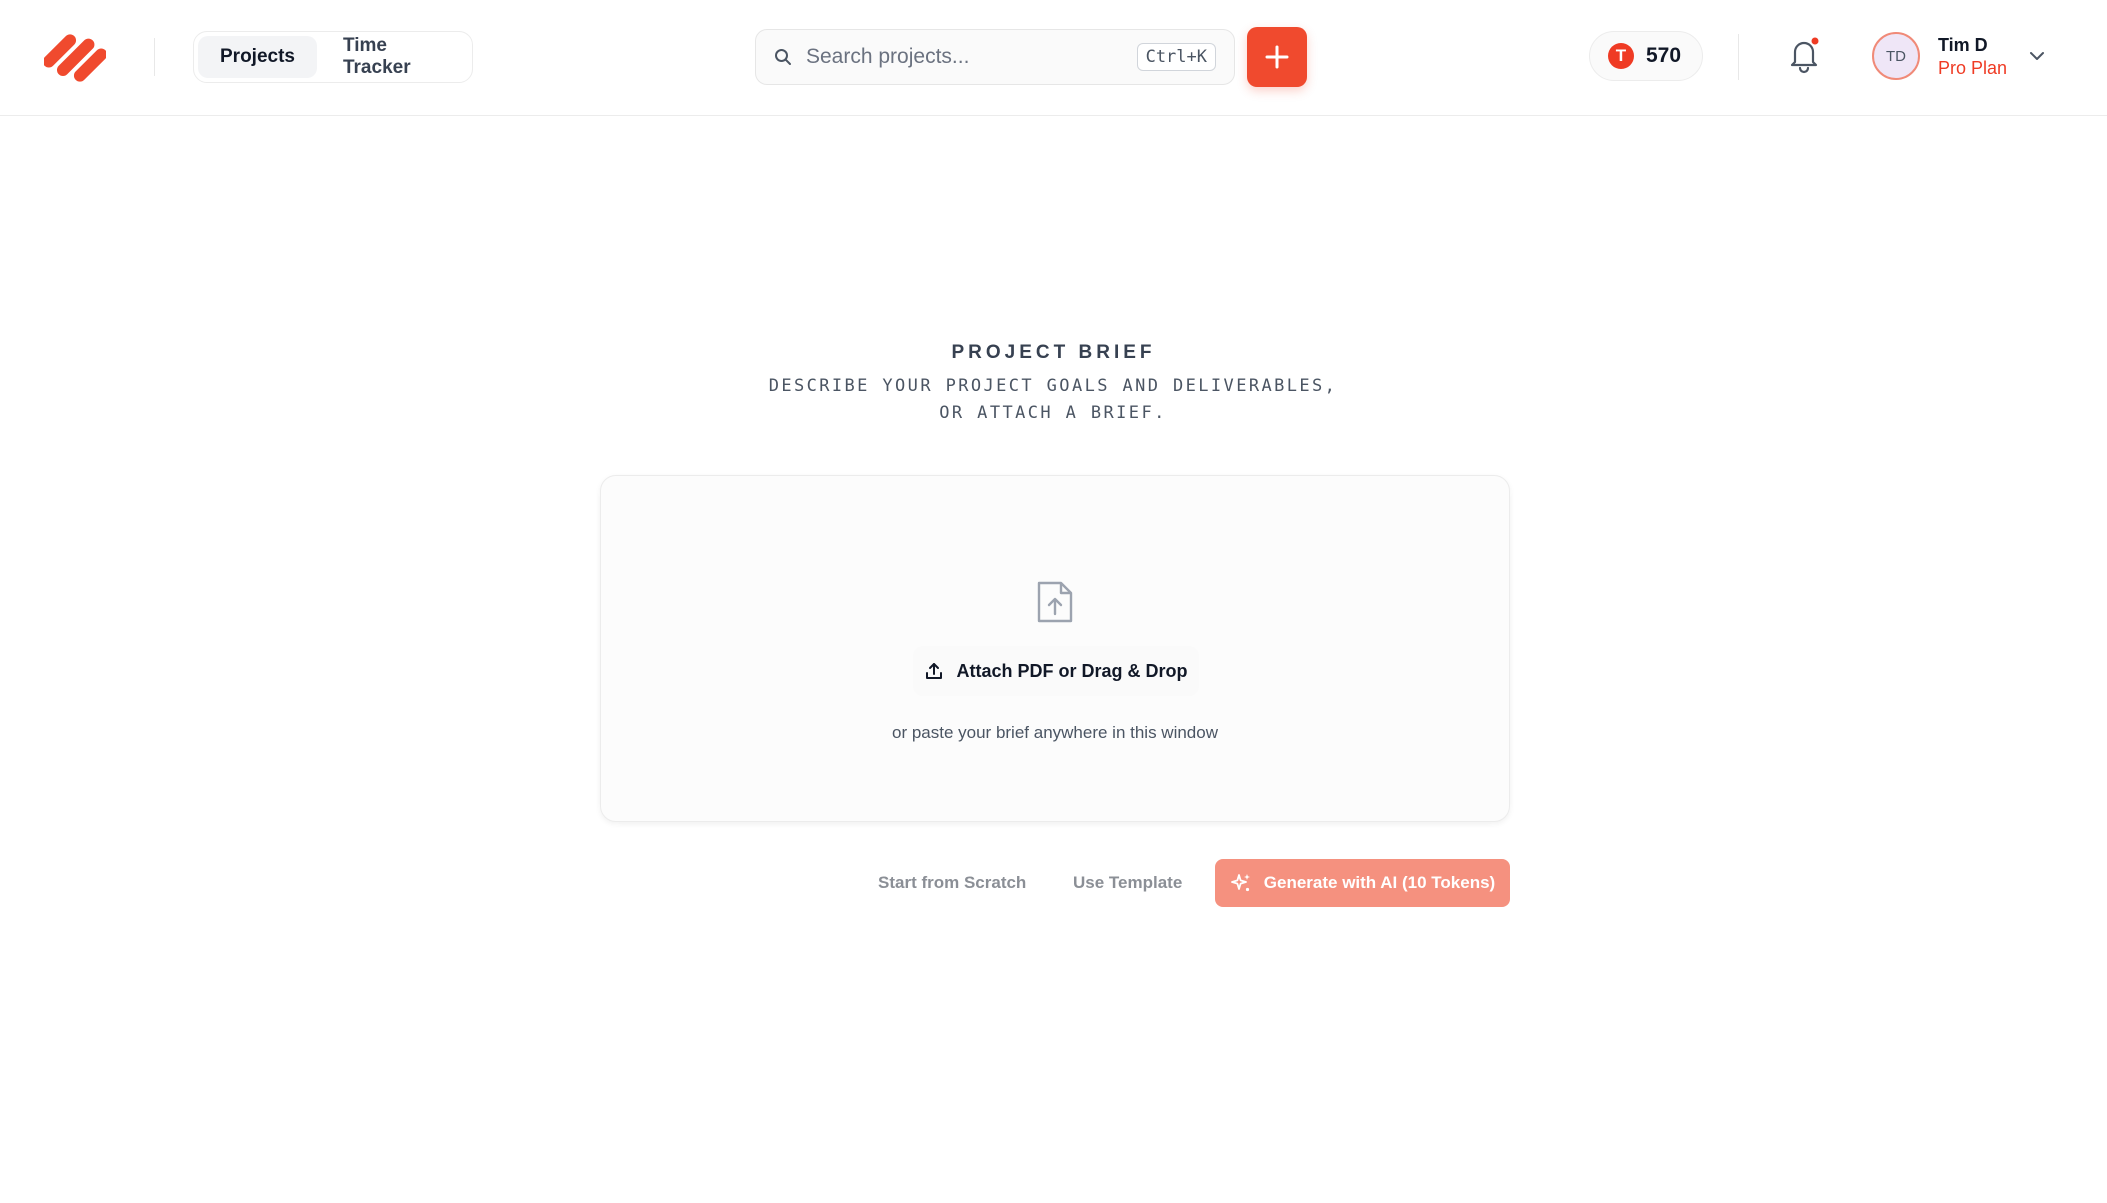 This screenshot has width=2107, height=1203. What do you see at coordinates (1664, 55) in the screenshot?
I see `token-count: 570` at bounding box center [1664, 55].